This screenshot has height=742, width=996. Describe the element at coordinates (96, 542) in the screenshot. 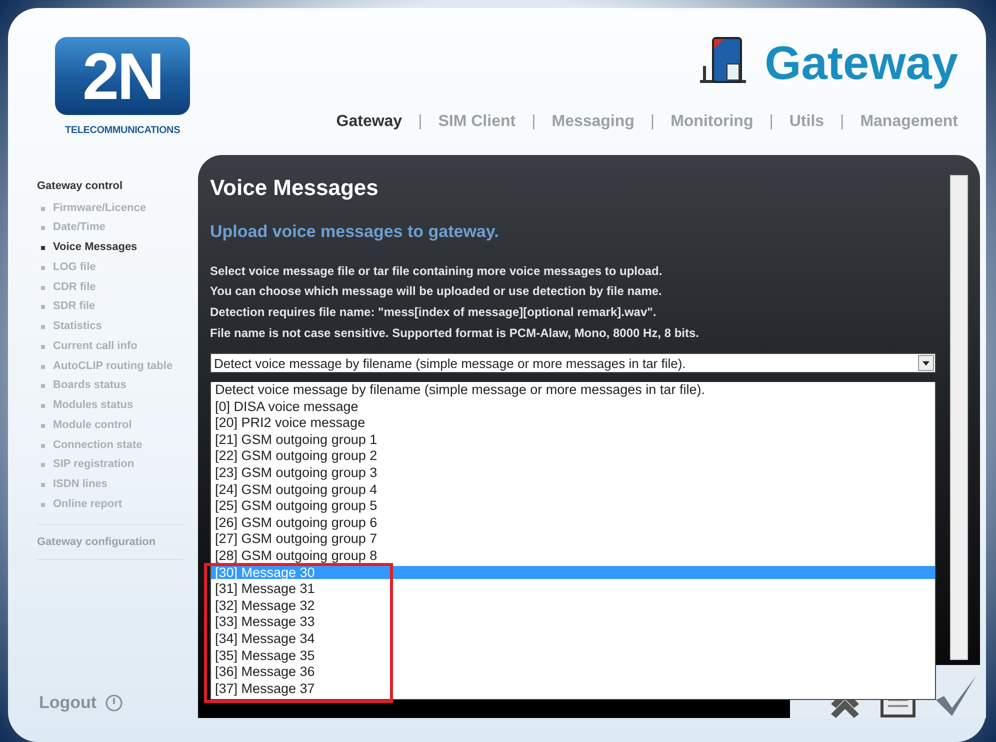

I see `sidebar-link: Gateway configuration` at that location.